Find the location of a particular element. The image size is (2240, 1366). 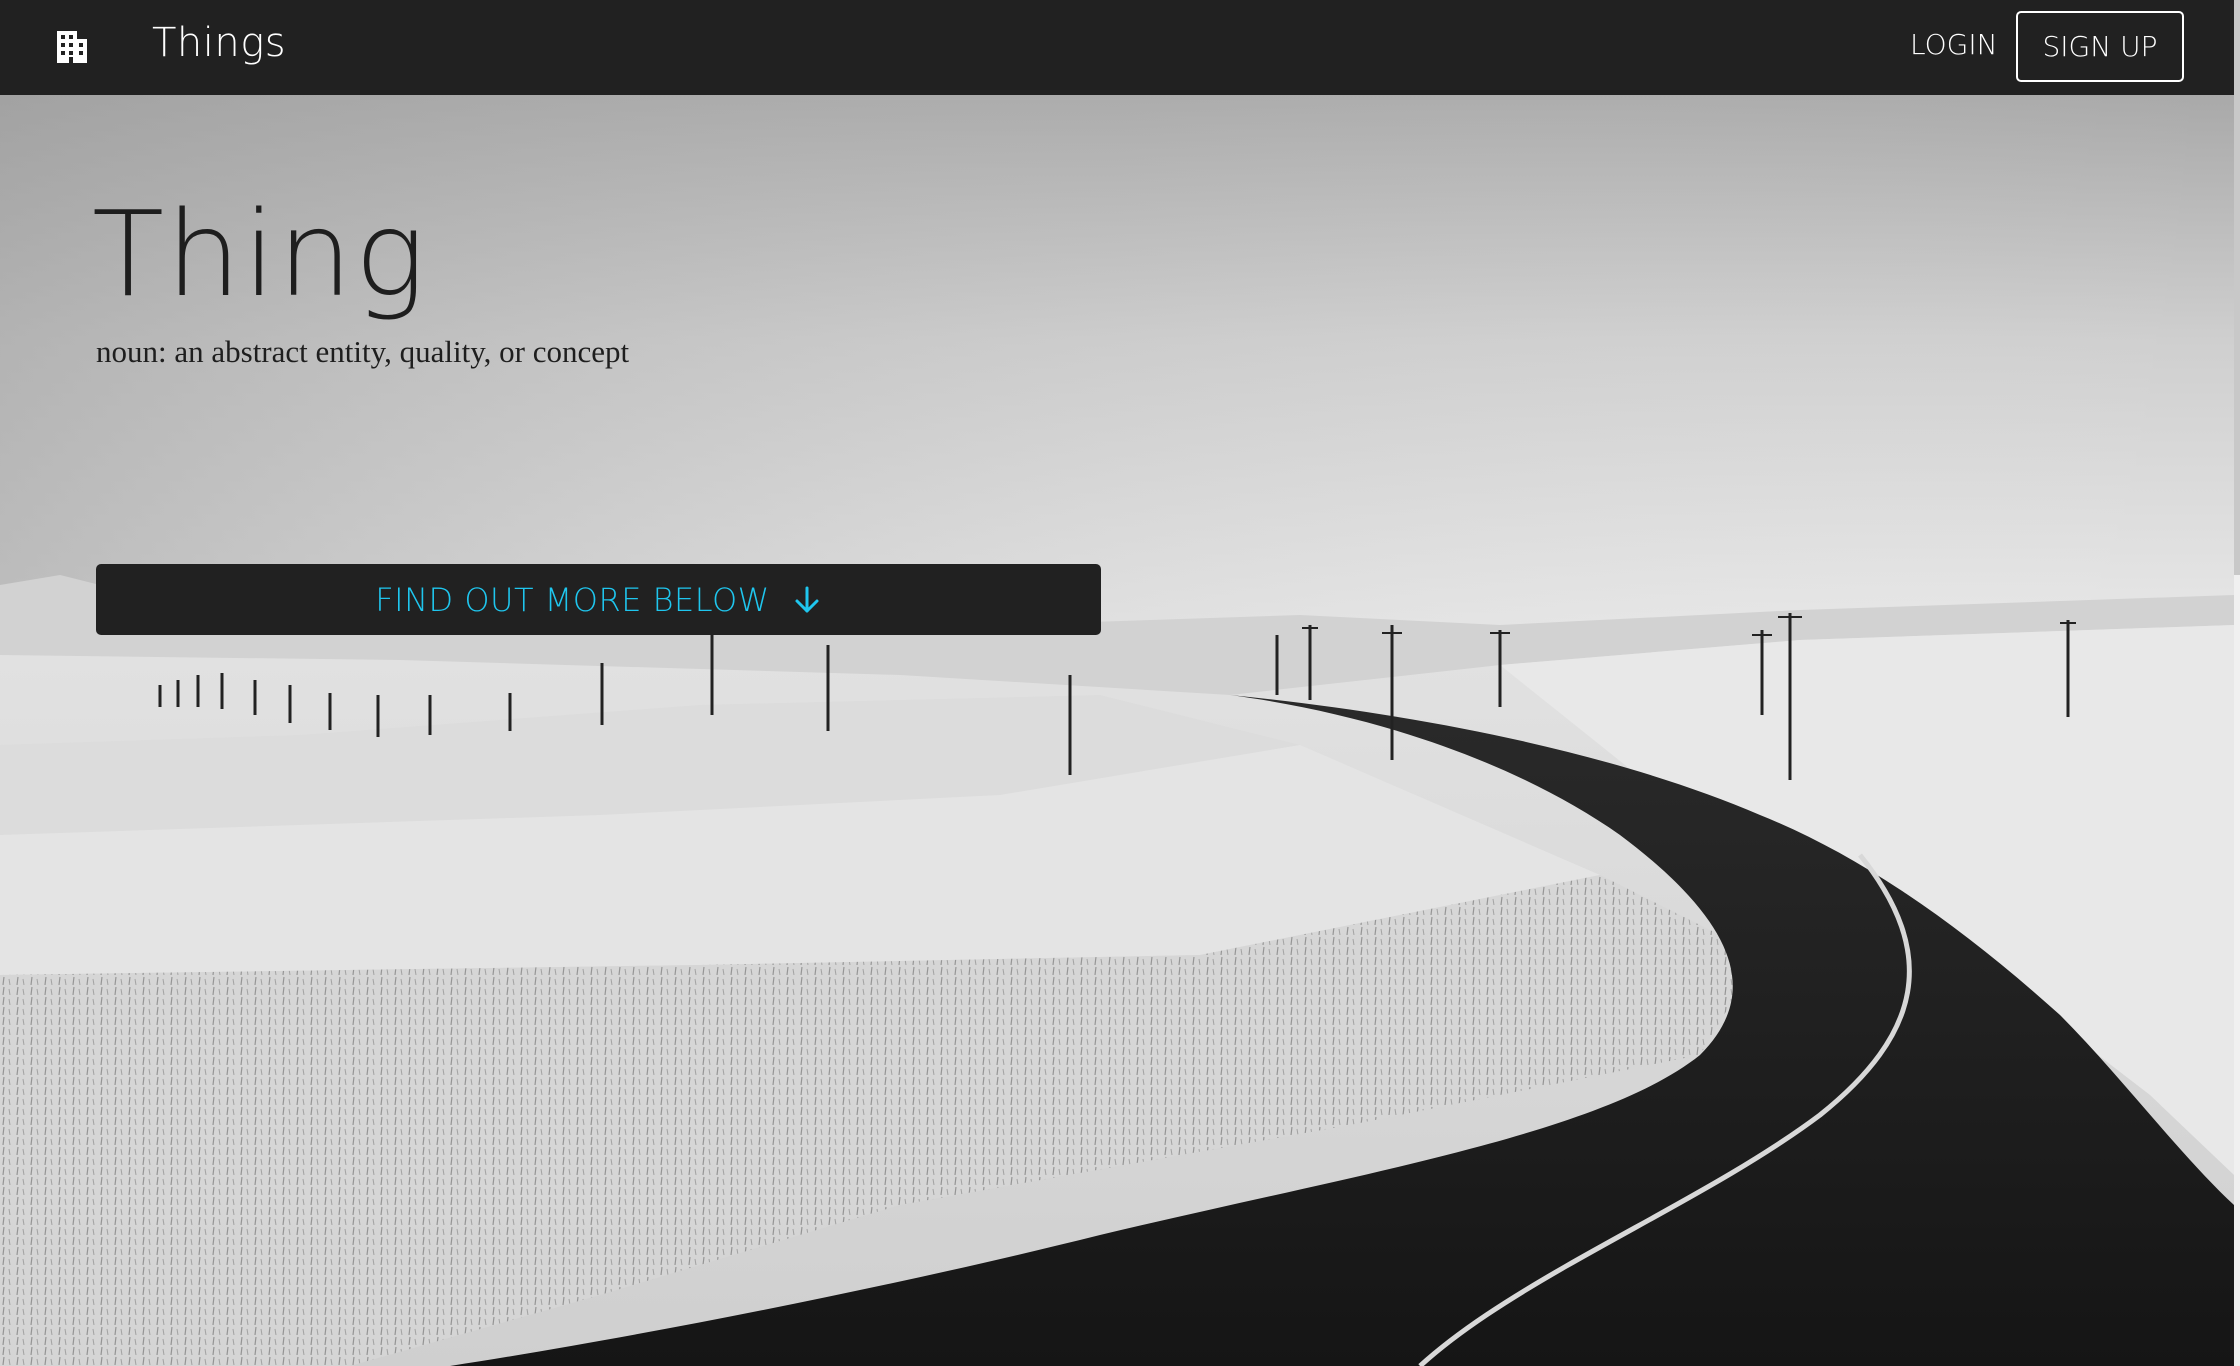

login-link: LOGIN is located at coordinates (1954, 44).